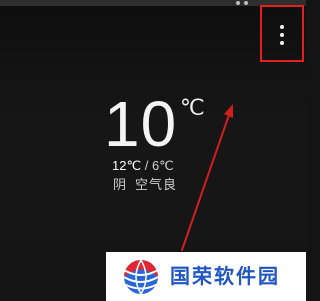 The height and width of the screenshot is (301, 320). Describe the element at coordinates (162, 165) in the screenshot. I see `low-temperature: 6℃` at that location.